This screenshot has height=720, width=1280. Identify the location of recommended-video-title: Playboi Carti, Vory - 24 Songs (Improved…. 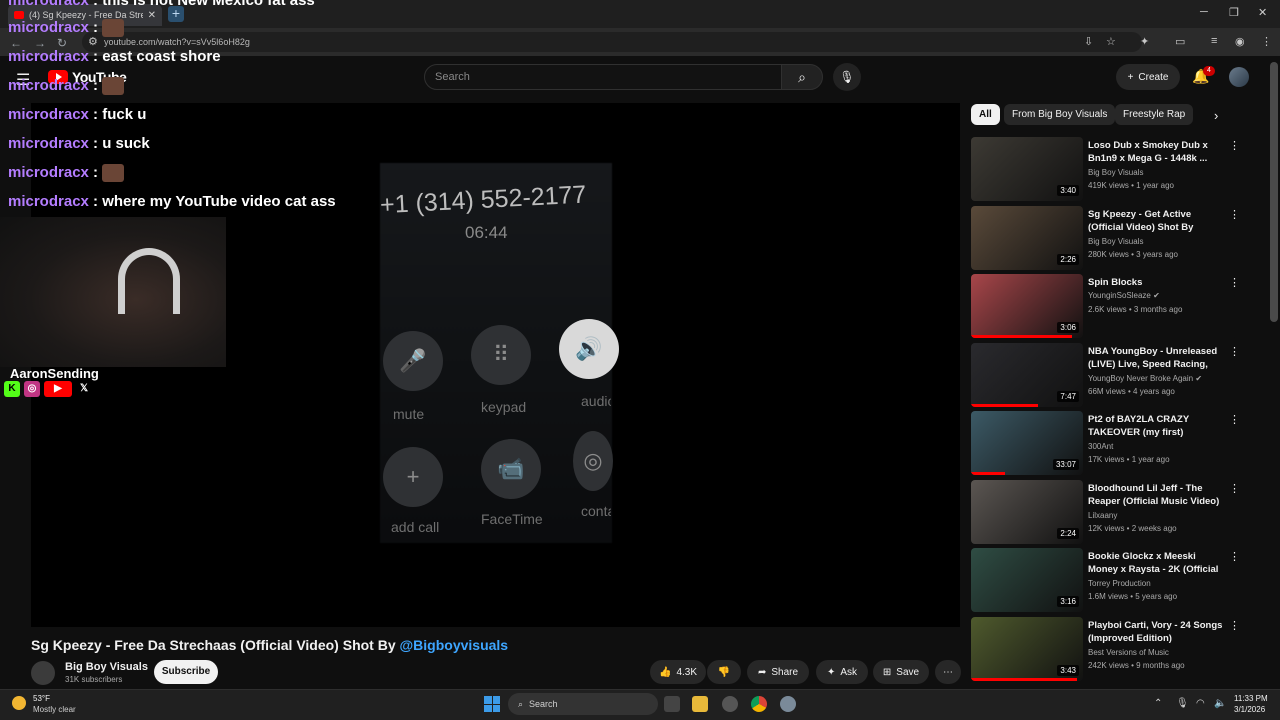
(1158, 632).